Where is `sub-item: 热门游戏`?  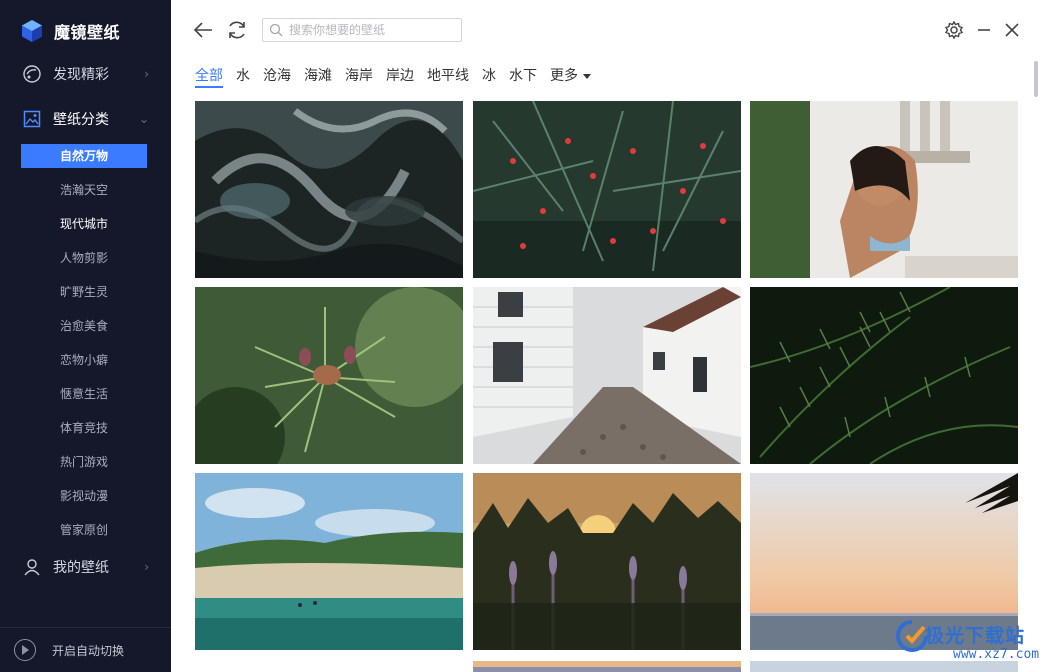
sub-item: 热门游戏 is located at coordinates (84, 462).